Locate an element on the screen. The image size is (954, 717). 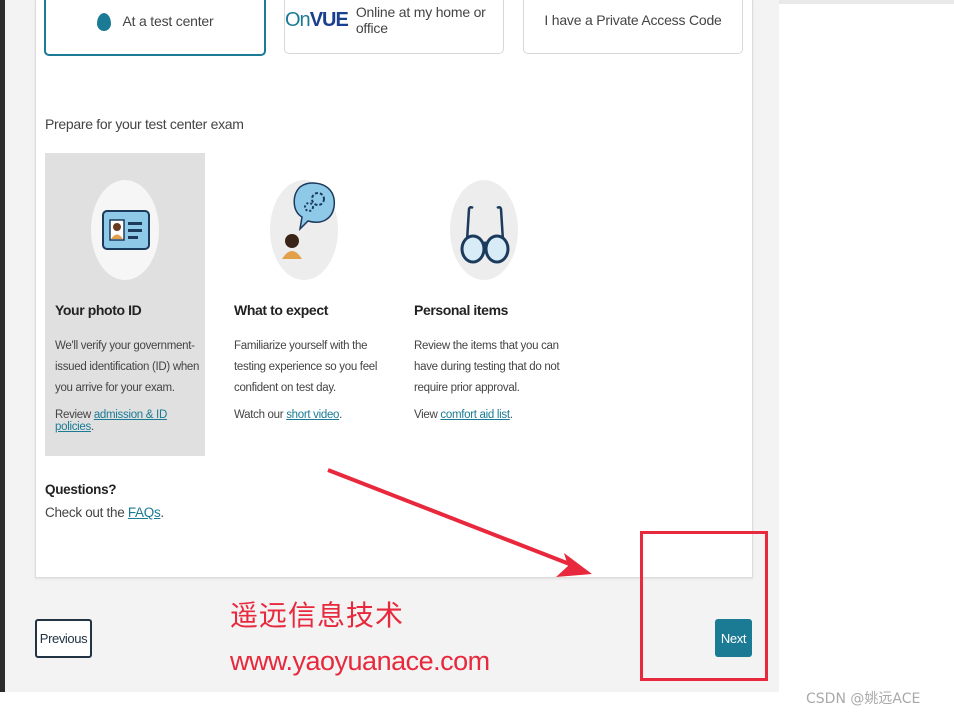
csdn-credit: CSDN @姚远ACE is located at coordinates (863, 699).